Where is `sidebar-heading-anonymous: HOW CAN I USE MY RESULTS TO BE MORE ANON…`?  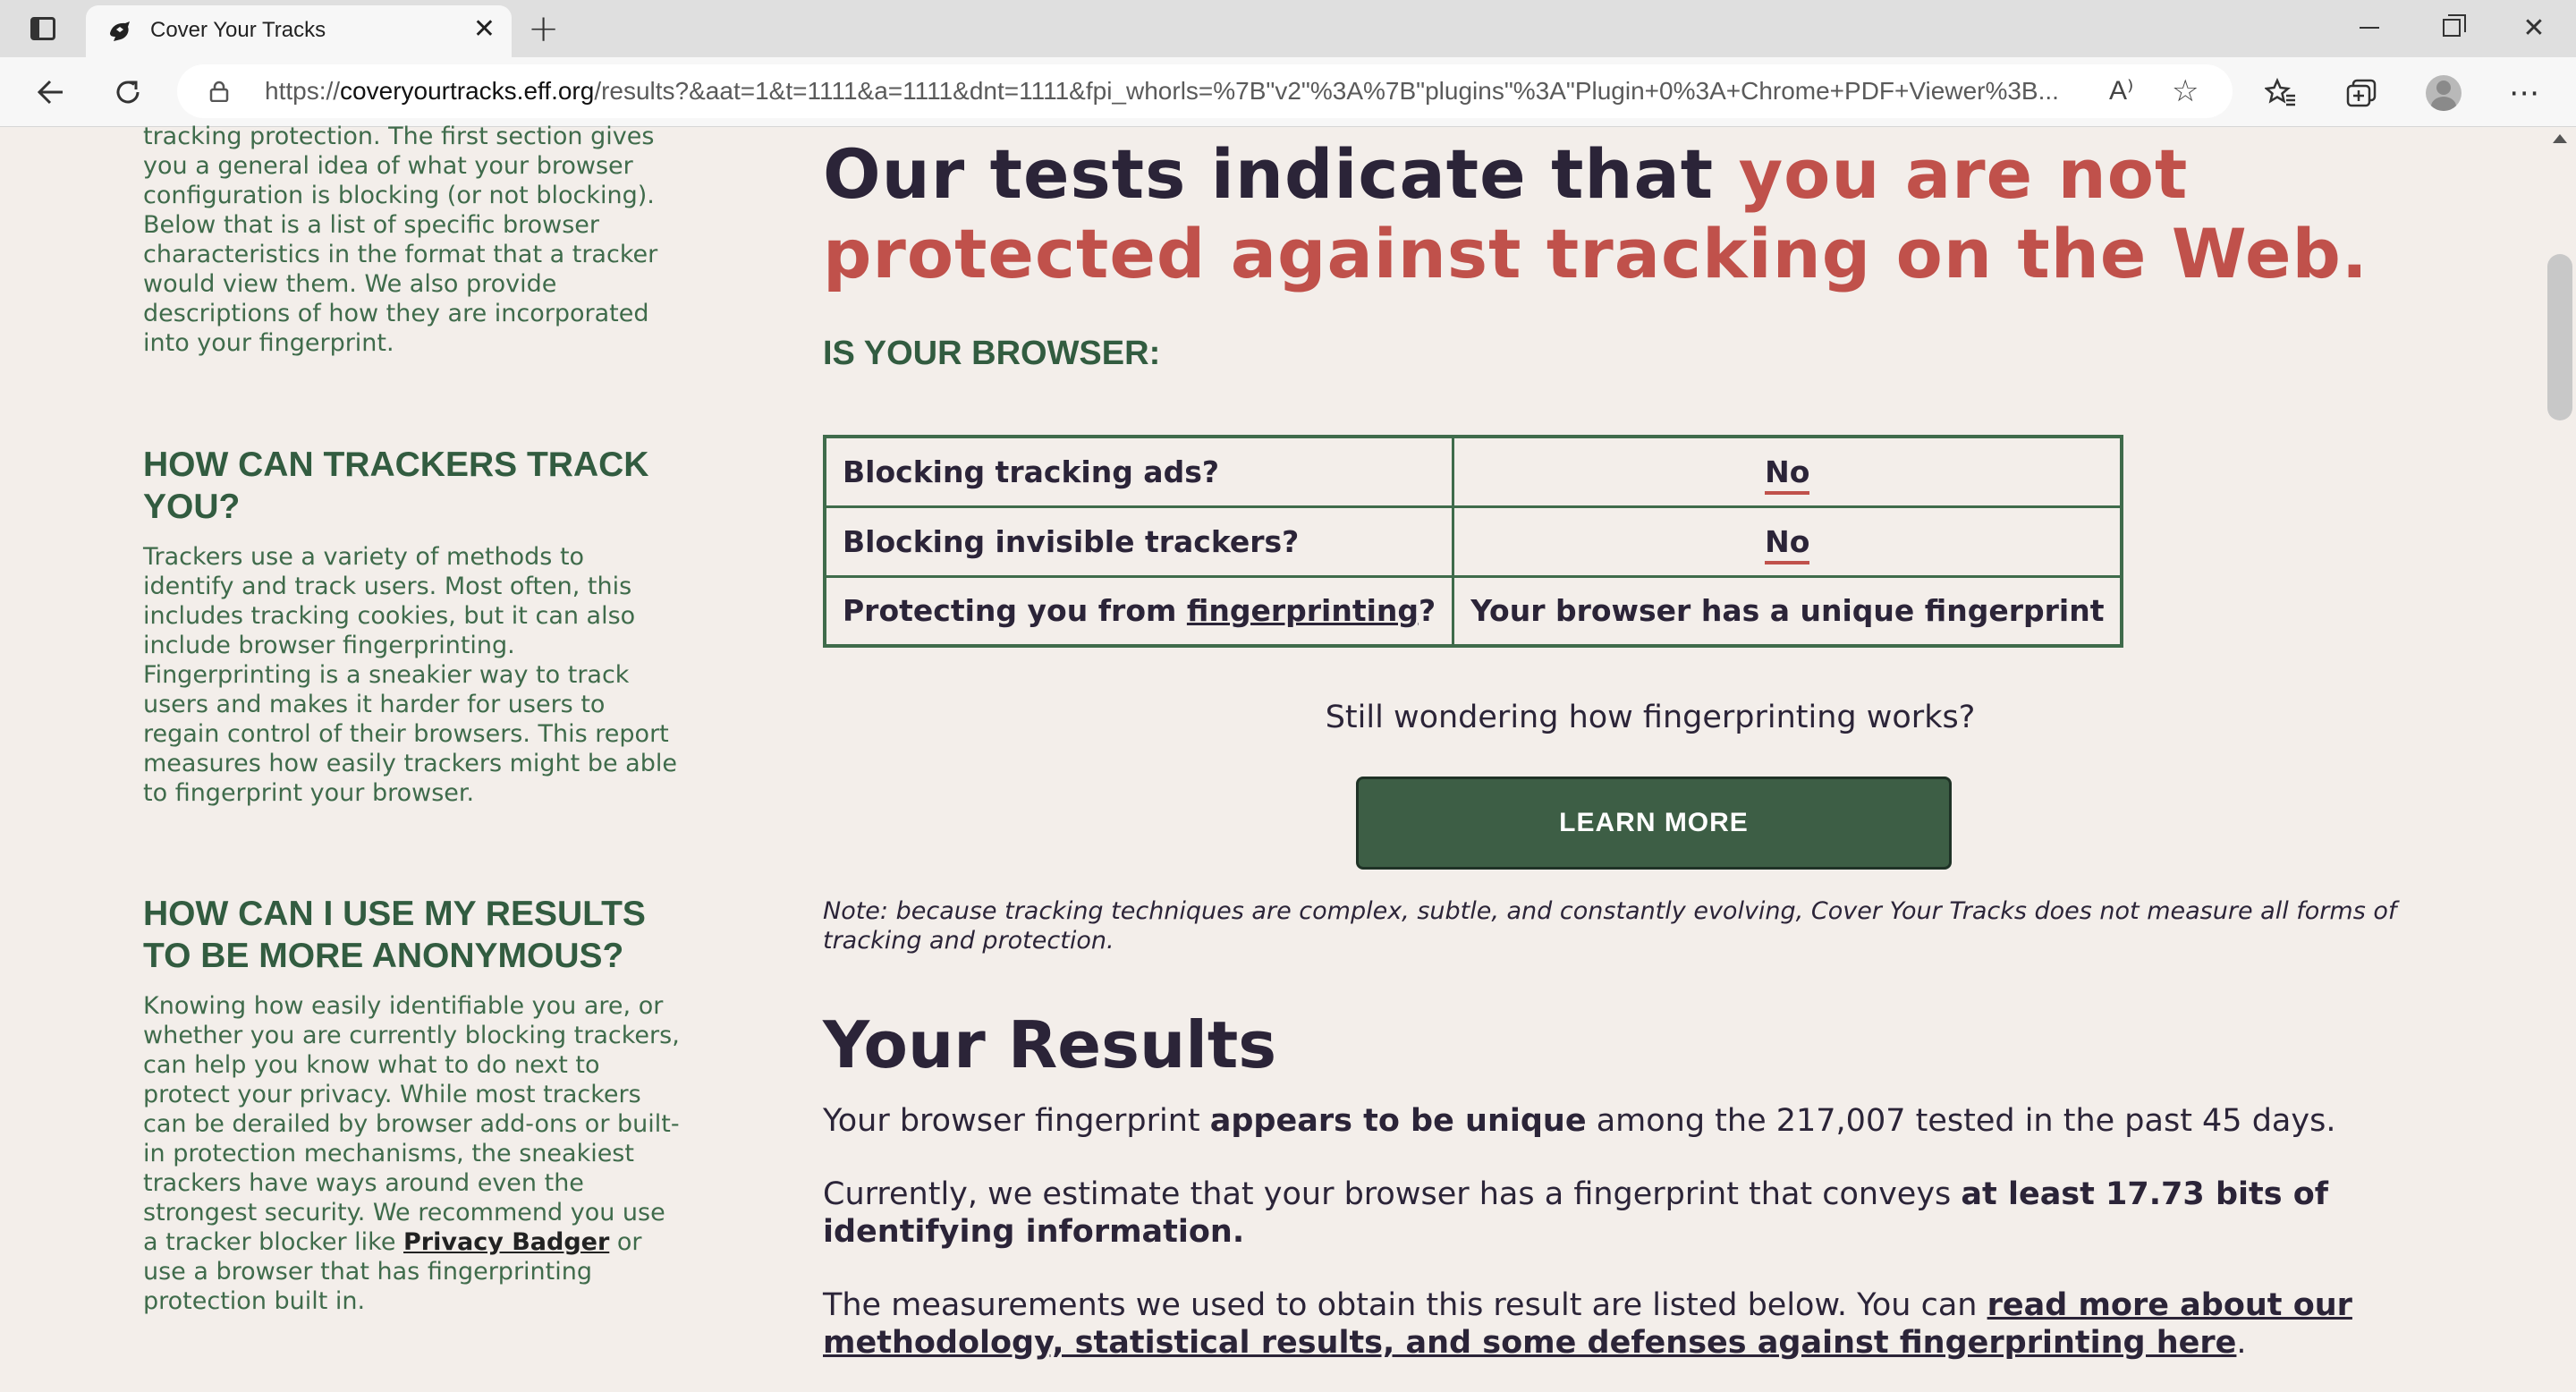
sidebar-heading-anonymous: HOW CAN I USE MY RESULTS TO BE MORE ANON… is located at coordinates (394, 935).